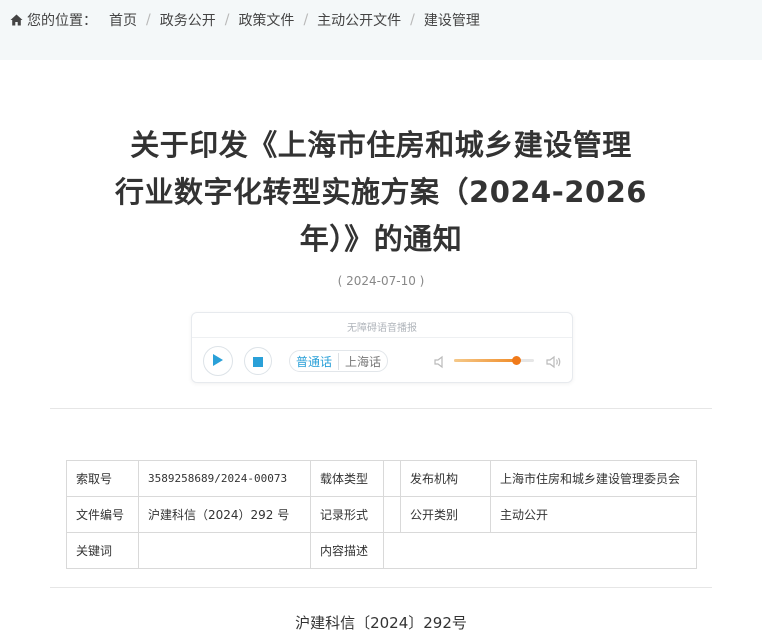 This screenshot has width=762, height=639. Describe the element at coordinates (516, 360) in the screenshot. I see `volume-slider-knob` at that location.